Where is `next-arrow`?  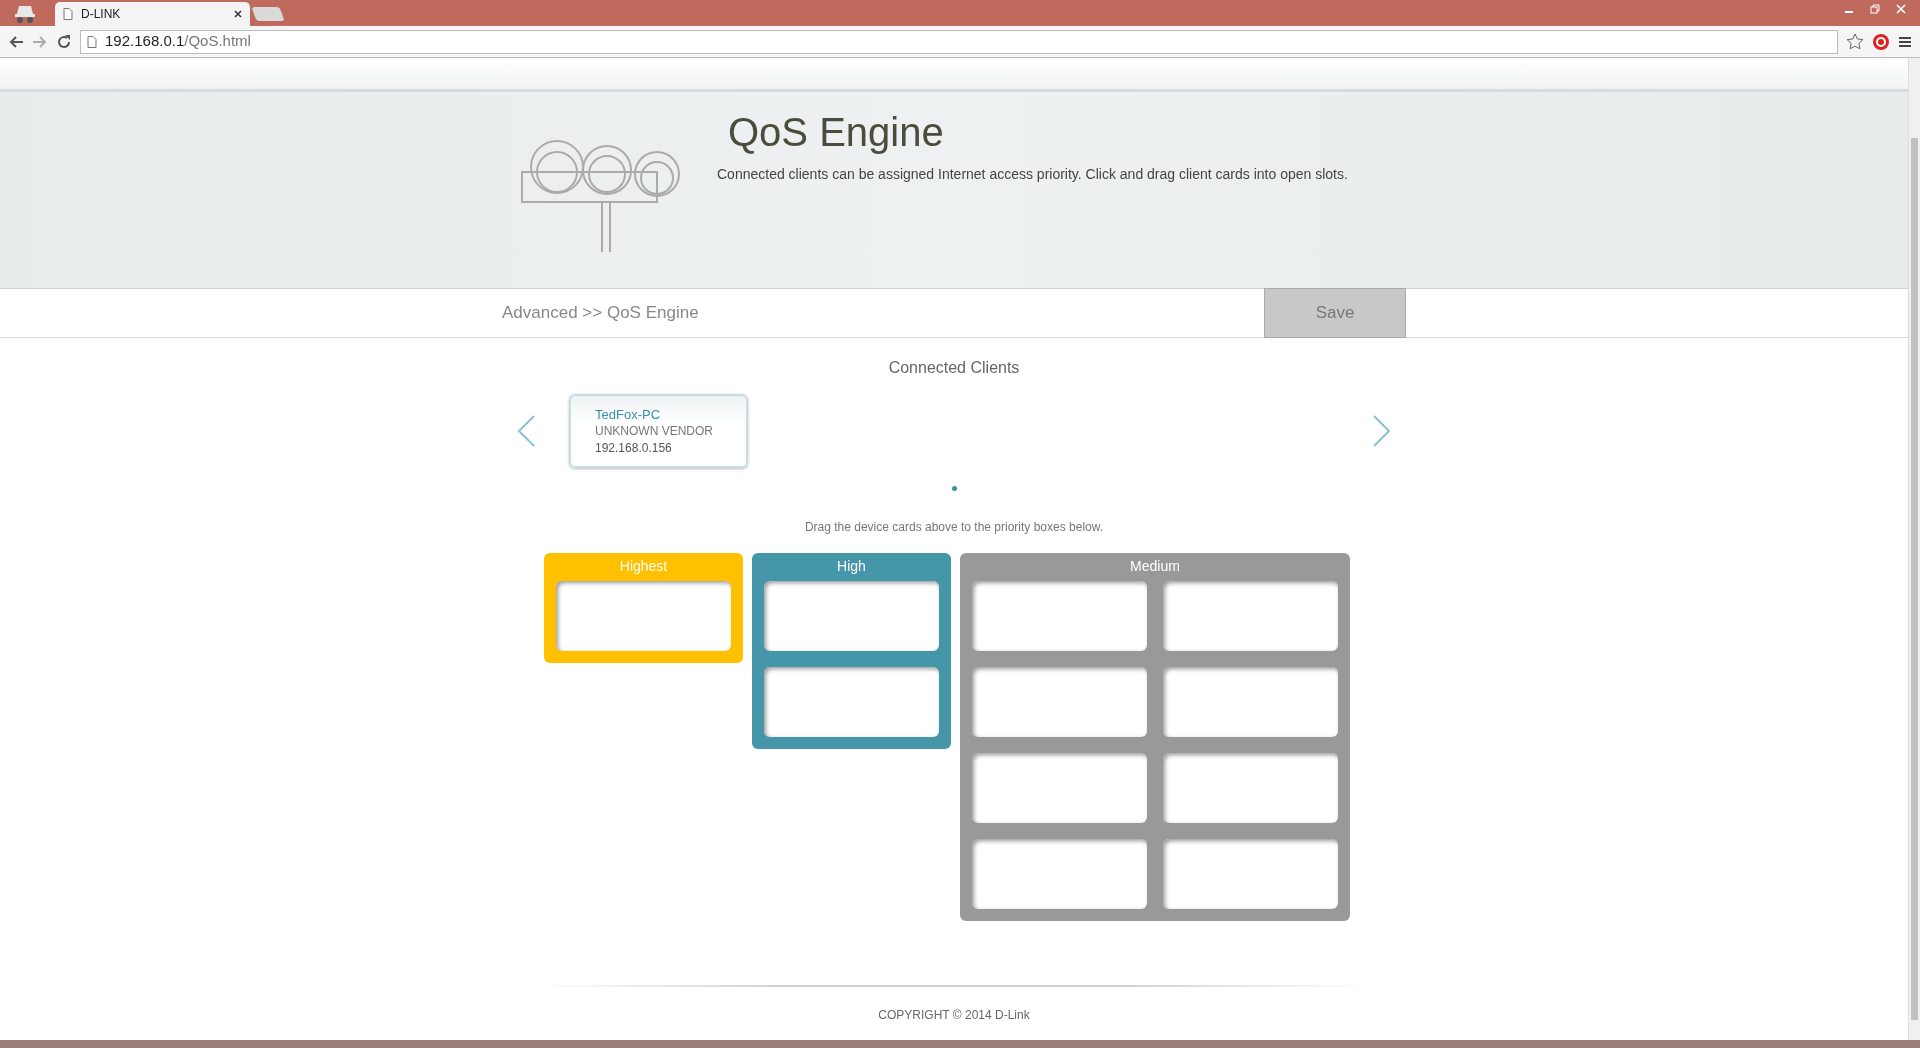
next-arrow is located at coordinates (1382, 431).